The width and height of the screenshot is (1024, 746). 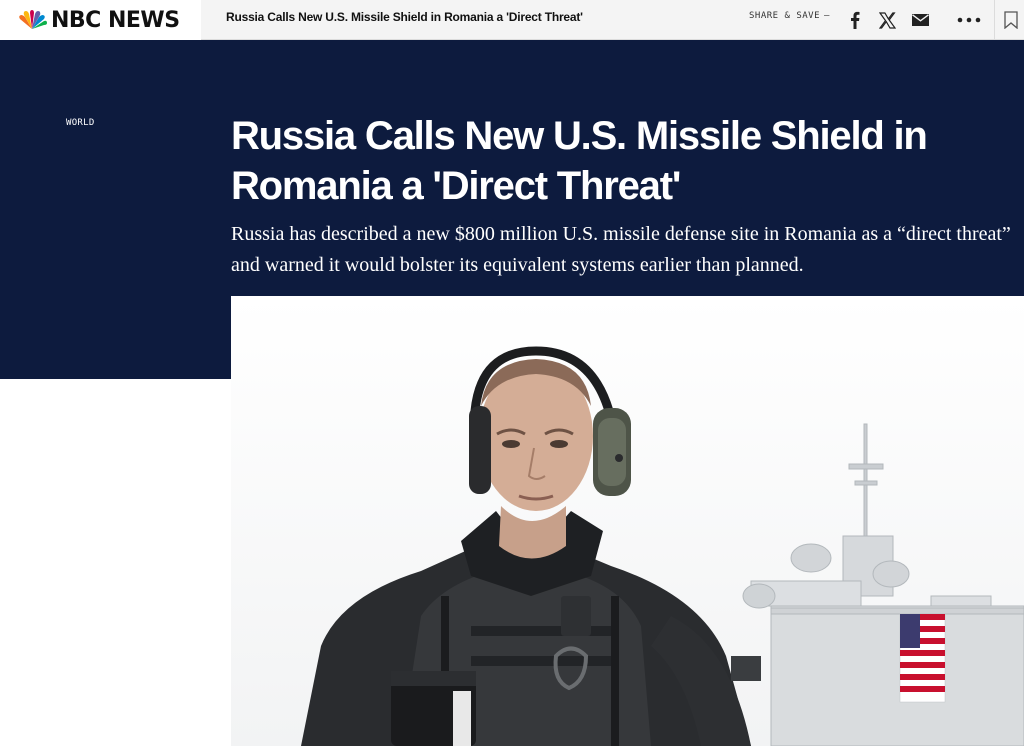 I want to click on more-options-button, so click(x=969, y=20).